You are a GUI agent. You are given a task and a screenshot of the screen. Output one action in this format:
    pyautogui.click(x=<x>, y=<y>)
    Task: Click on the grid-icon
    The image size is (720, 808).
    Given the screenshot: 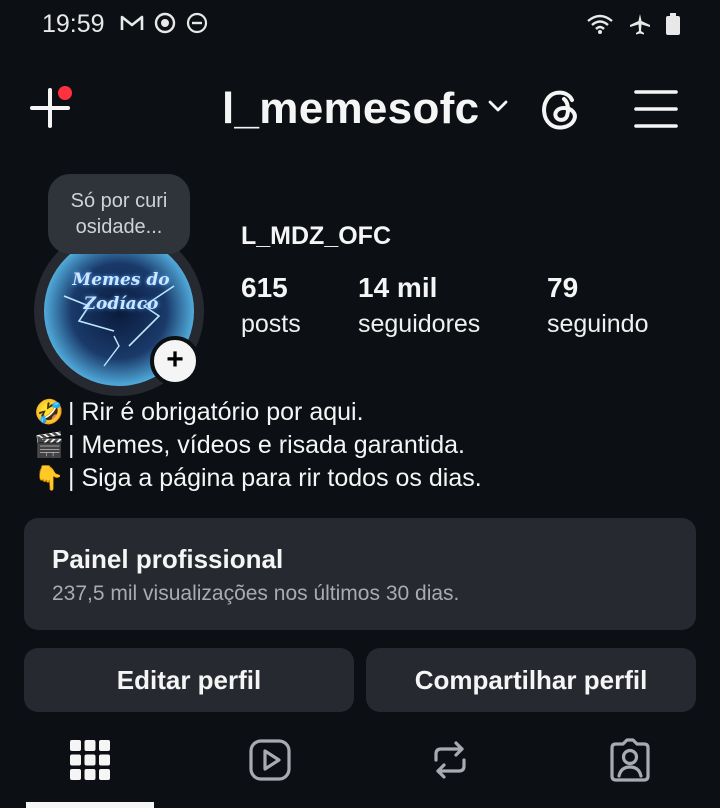 What is the action you would take?
    pyautogui.click(x=90, y=760)
    